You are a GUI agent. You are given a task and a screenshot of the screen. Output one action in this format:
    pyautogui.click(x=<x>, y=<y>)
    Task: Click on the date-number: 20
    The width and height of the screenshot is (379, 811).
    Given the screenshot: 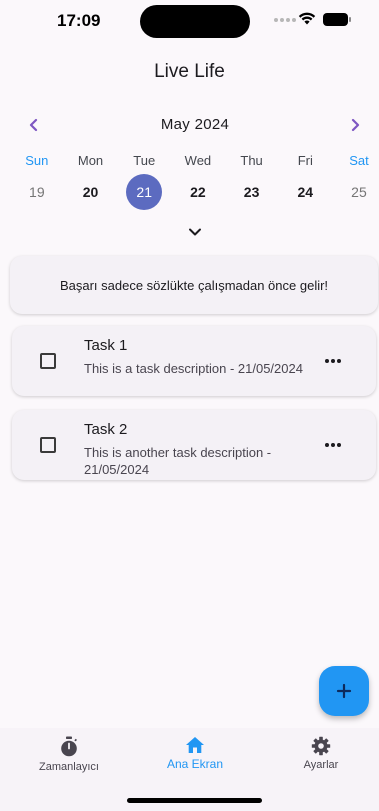 What is the action you would take?
    pyautogui.click(x=90, y=192)
    